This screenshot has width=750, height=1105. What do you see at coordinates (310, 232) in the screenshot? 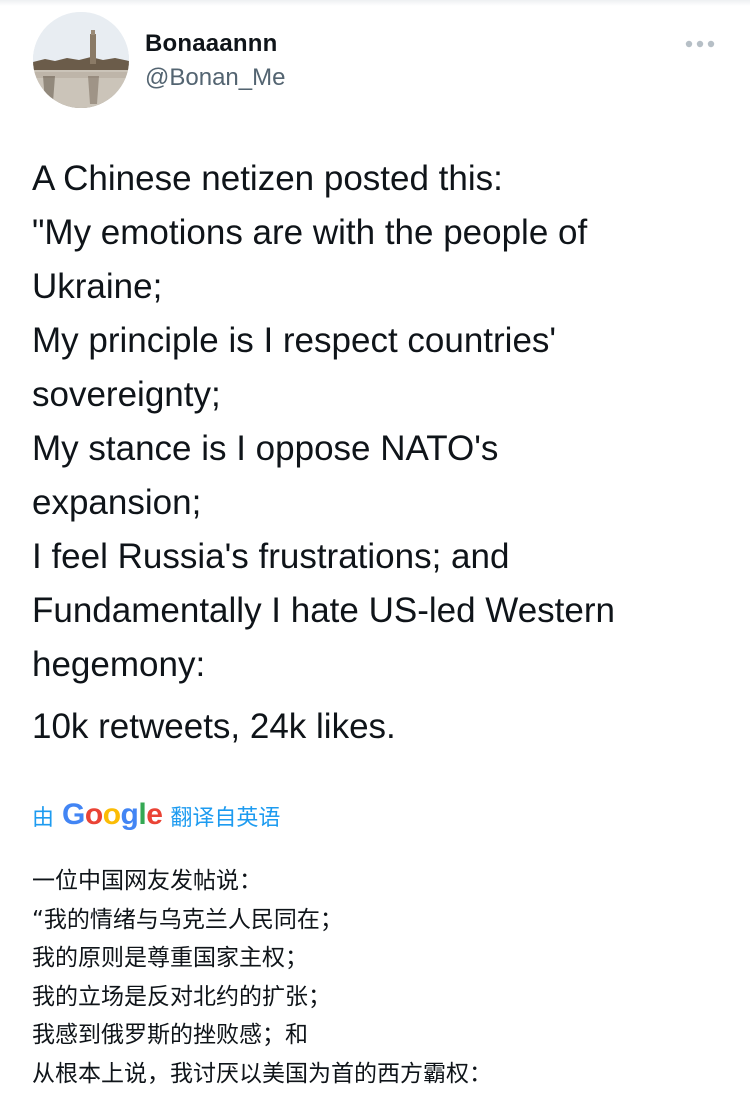
I see `tweet-text-line: "My emotions are with the people of` at bounding box center [310, 232].